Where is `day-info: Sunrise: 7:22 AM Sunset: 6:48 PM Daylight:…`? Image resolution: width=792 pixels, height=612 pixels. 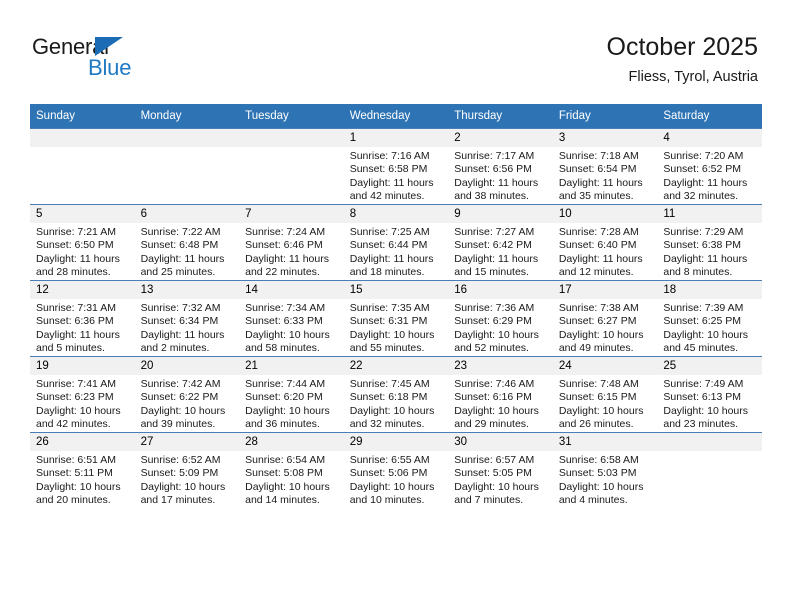
day-info: Sunrise: 7:22 AM Sunset: 6:48 PM Daylight:… is located at coordinates (187, 251).